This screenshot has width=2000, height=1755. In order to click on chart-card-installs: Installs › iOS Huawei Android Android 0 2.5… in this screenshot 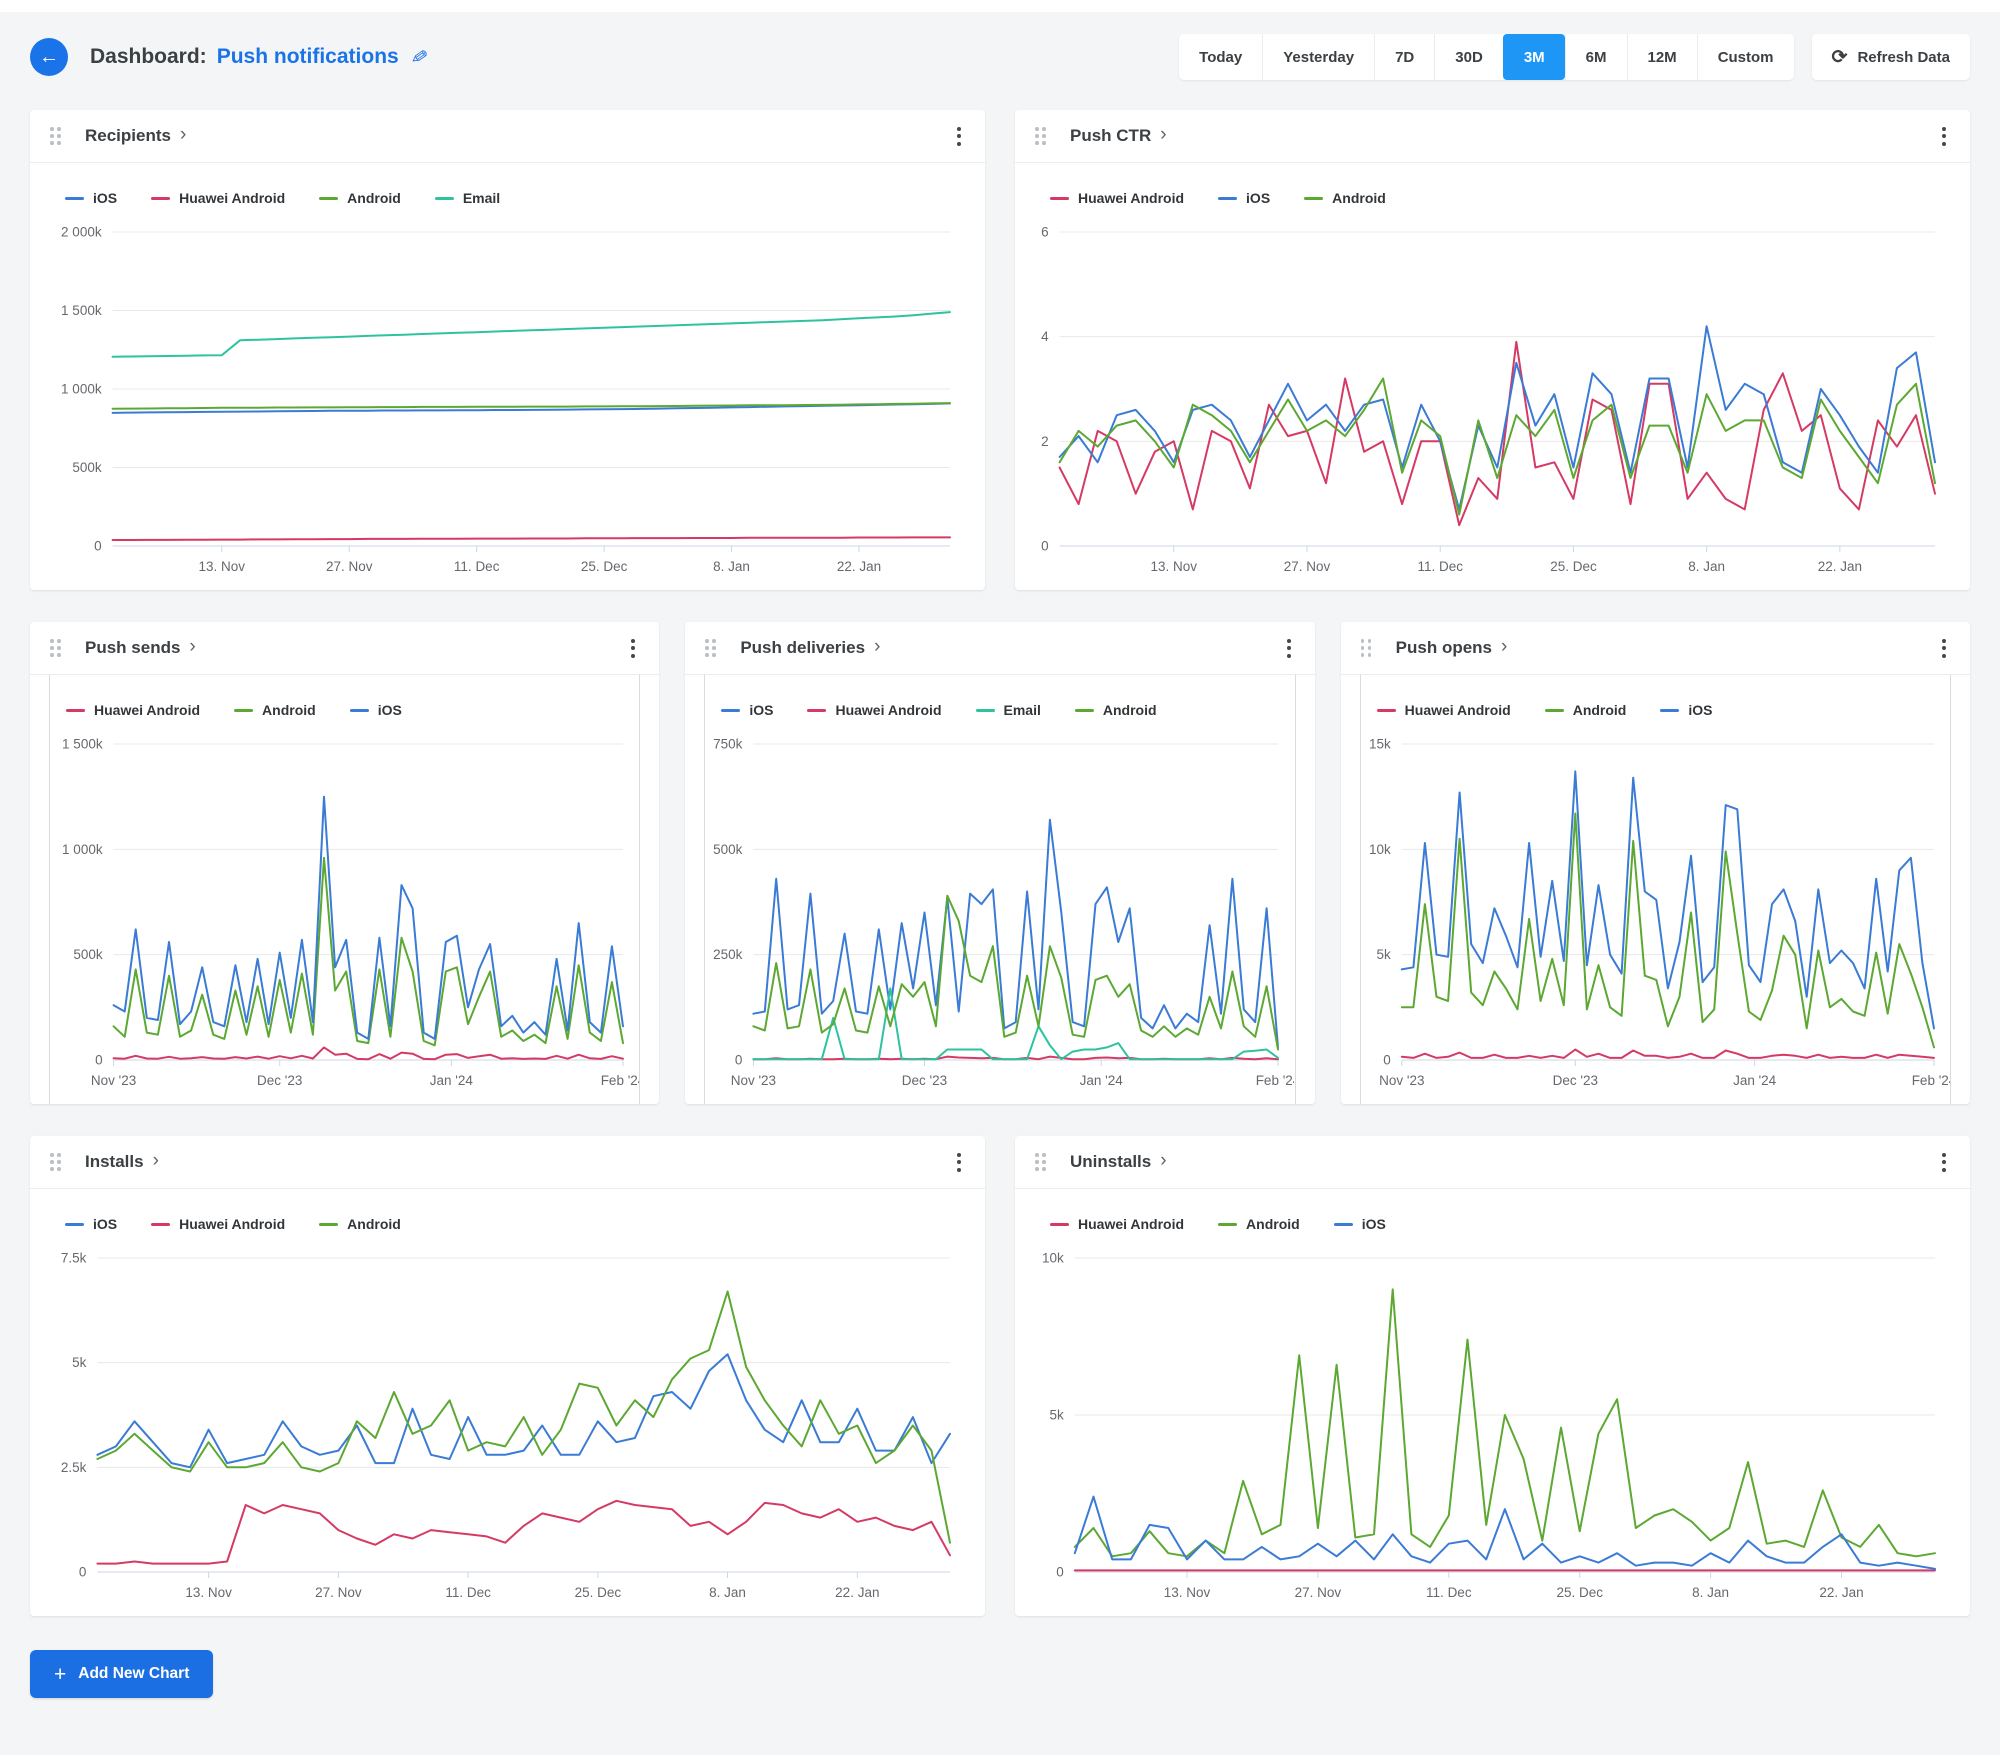, I will do `click(507, 1376)`.